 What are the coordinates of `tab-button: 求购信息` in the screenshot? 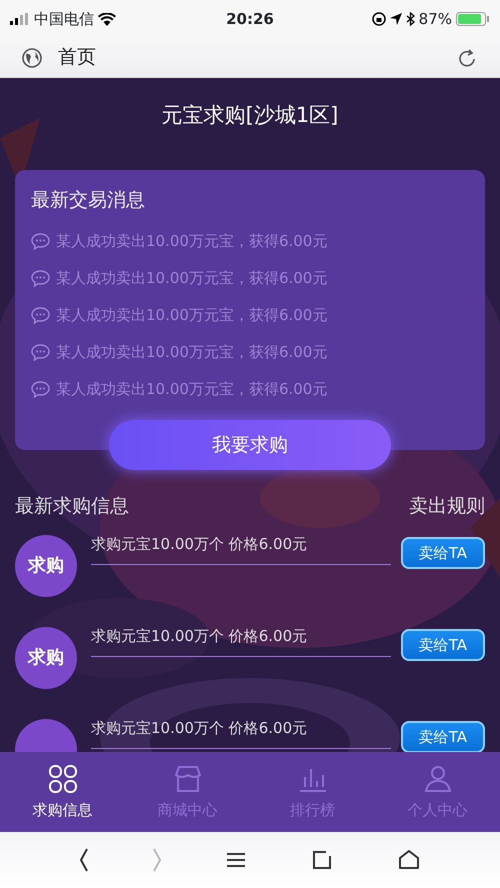 It's located at (62, 792).